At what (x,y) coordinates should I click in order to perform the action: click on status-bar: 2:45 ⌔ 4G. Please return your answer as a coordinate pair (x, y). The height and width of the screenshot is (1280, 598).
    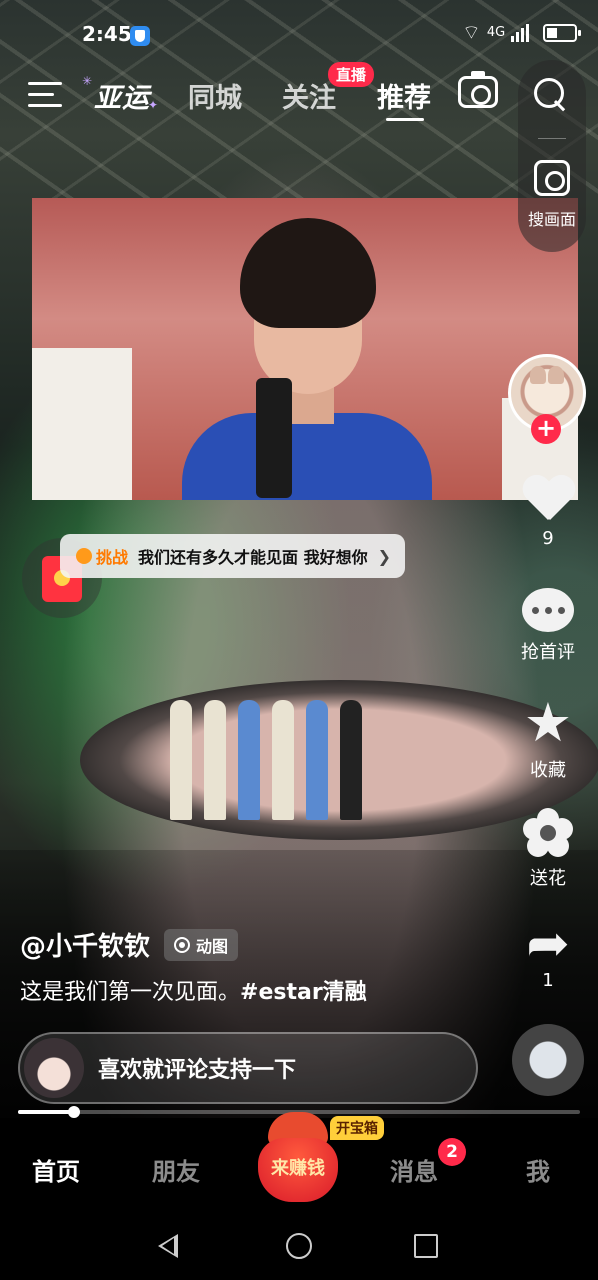
    Looking at the image, I should click on (299, 36).